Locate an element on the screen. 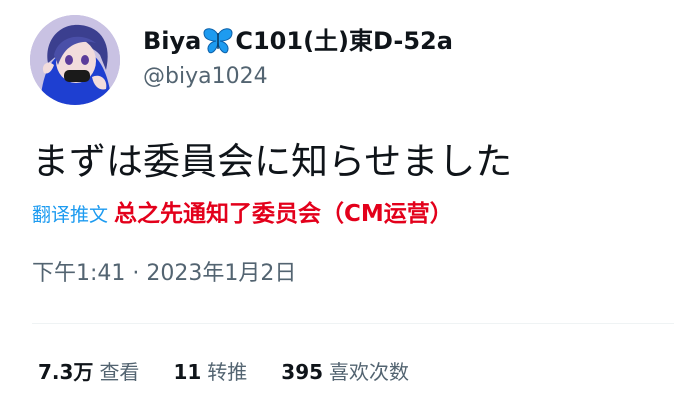 This screenshot has width=674, height=402. translation-annotation: 总之先通知了委员会（CM运营） is located at coordinates (283, 214).